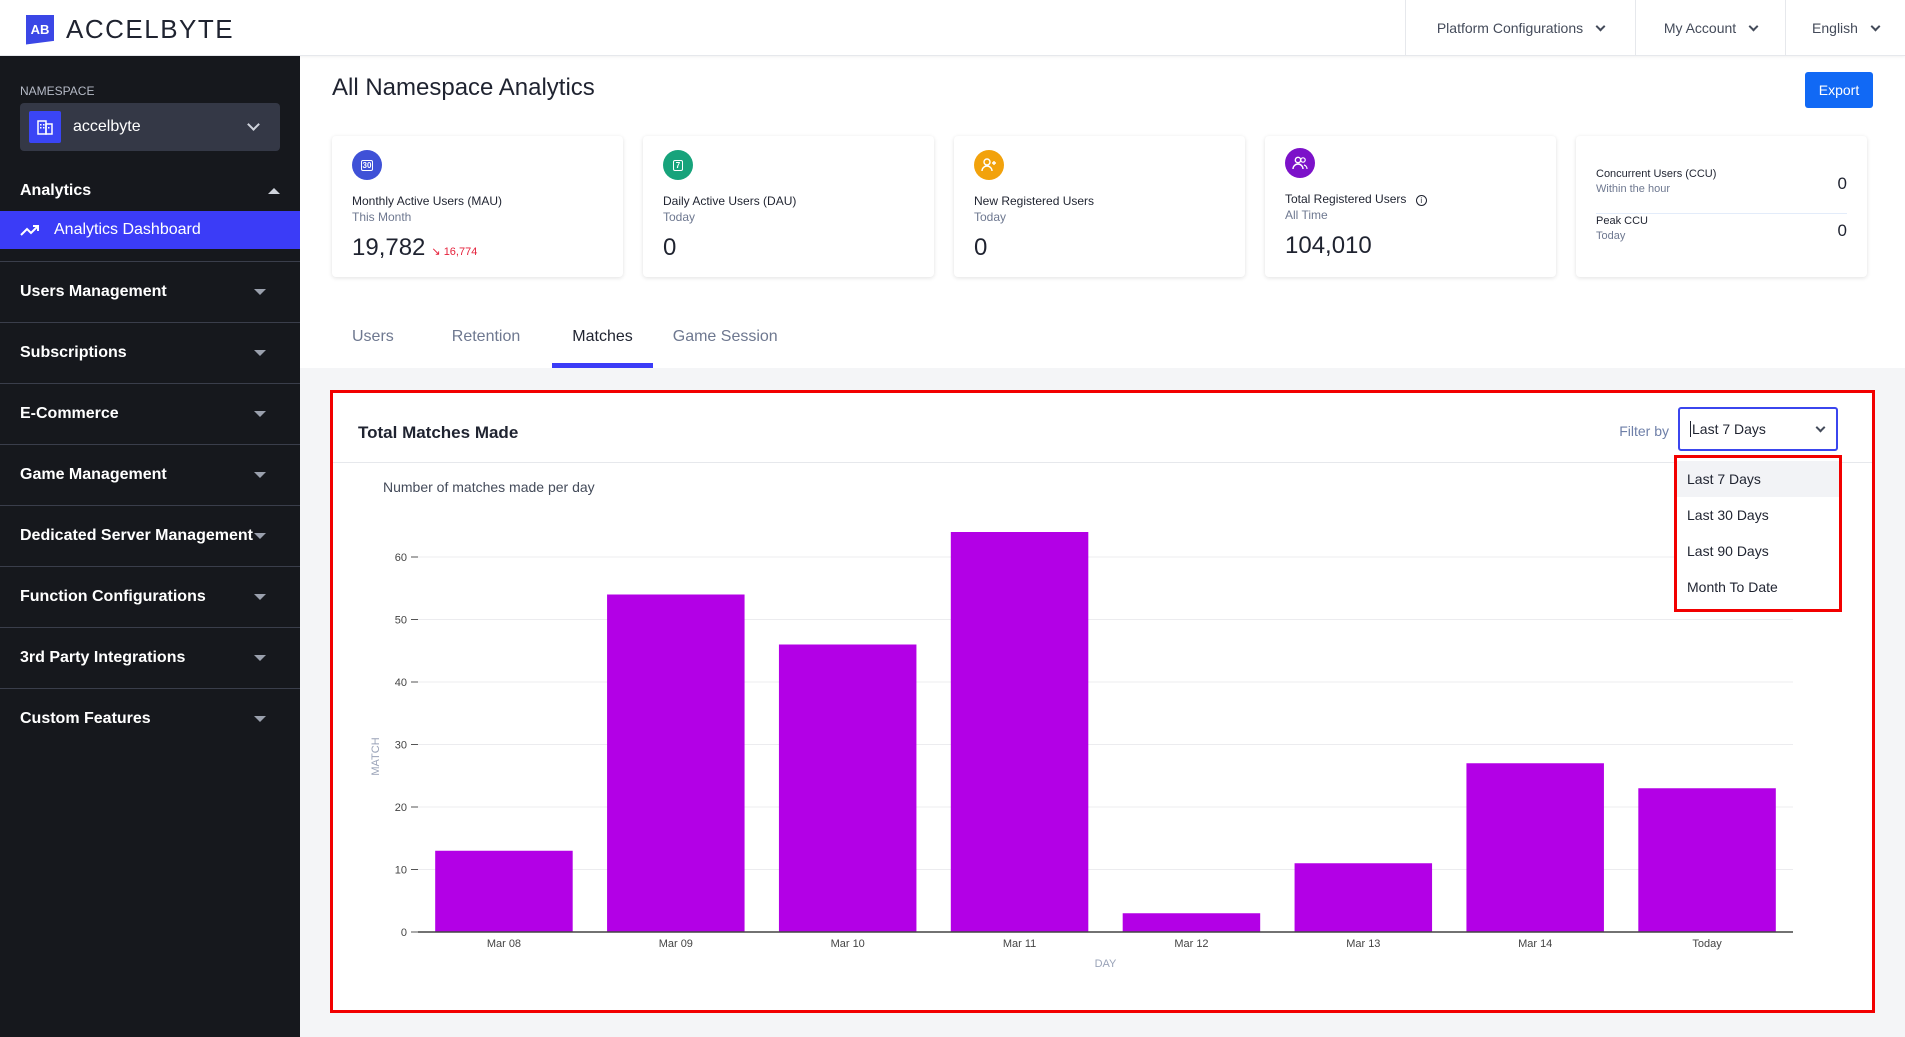 This screenshot has height=1037, width=1905. I want to click on sidebar-item-label: Function Configurations, so click(113, 596).